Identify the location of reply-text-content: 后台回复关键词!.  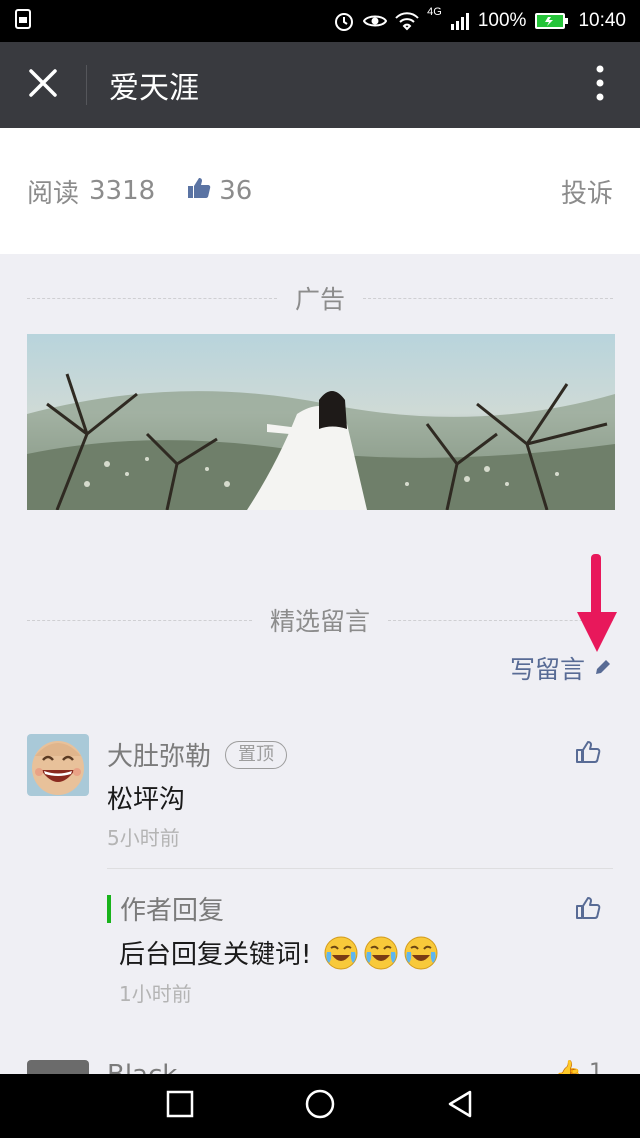
(215, 955).